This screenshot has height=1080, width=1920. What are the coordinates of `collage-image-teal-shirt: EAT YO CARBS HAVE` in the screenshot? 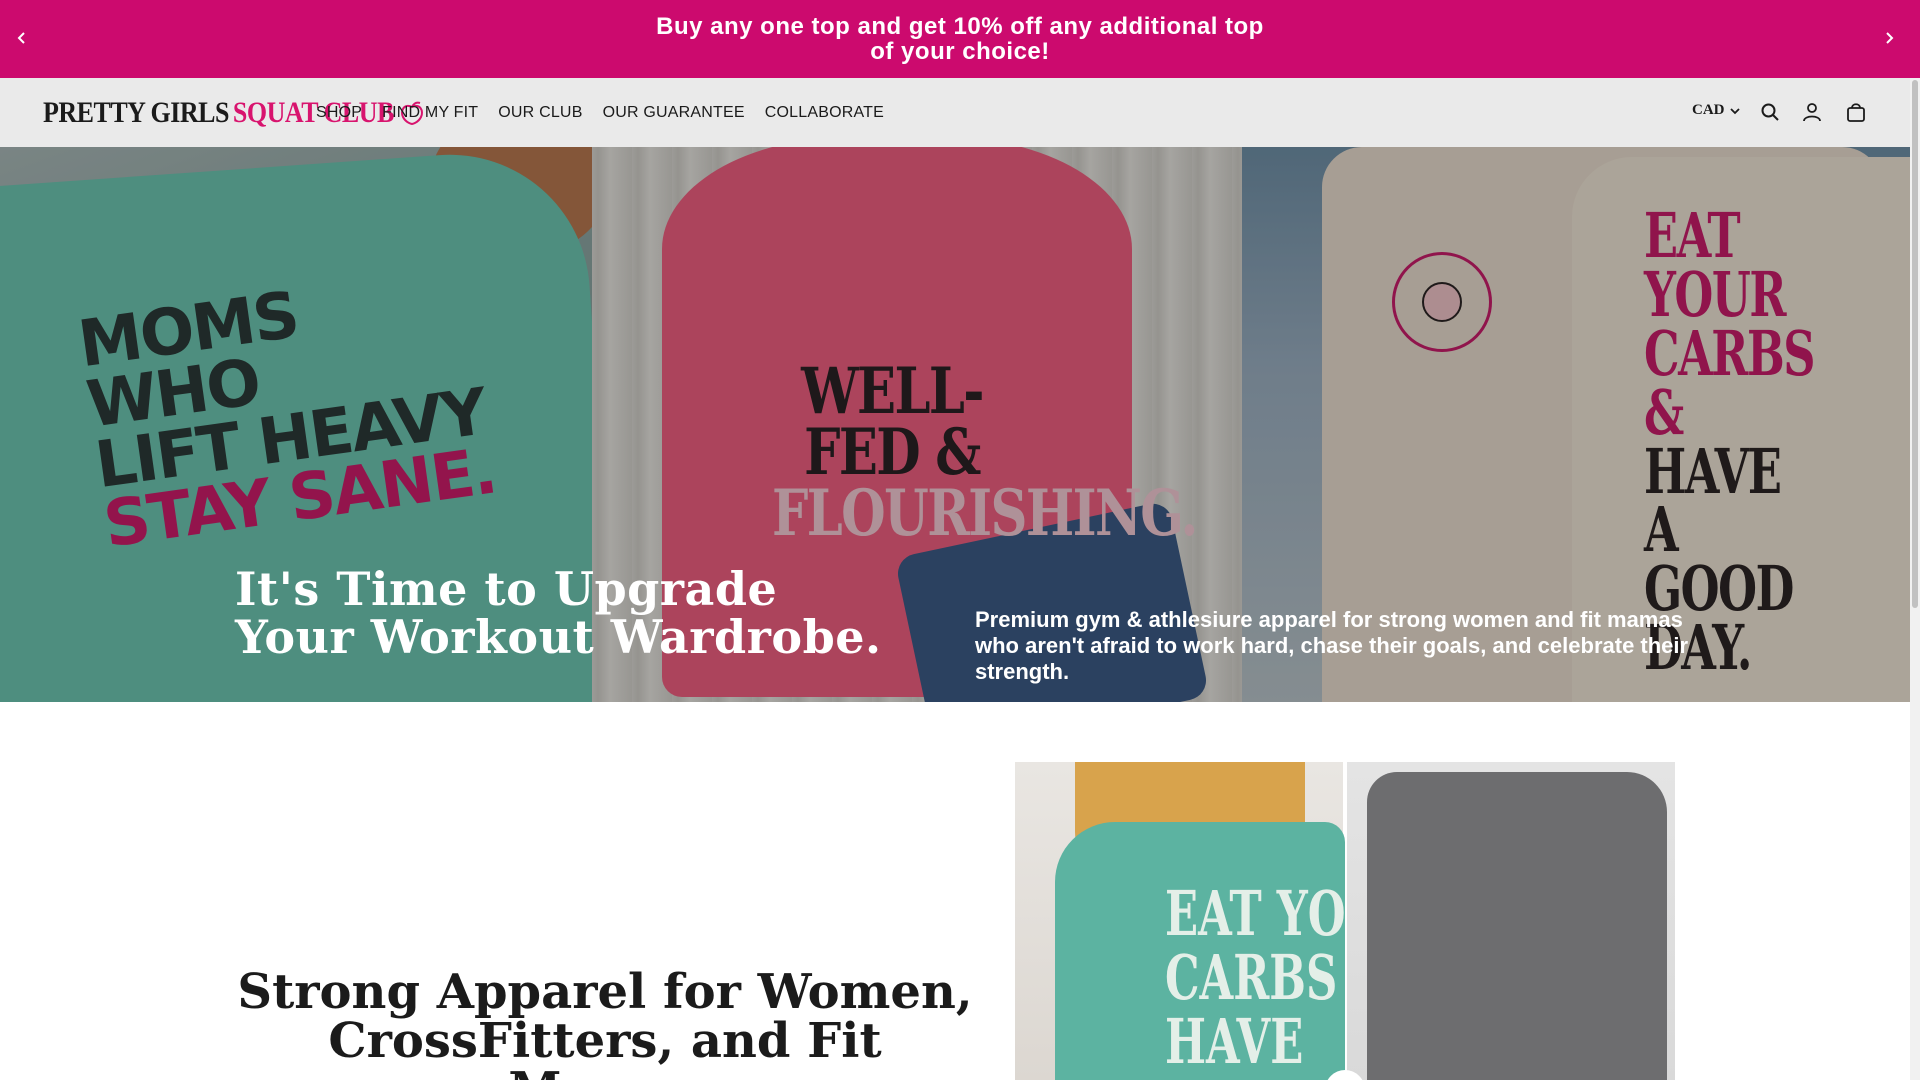 It's located at (1180, 921).